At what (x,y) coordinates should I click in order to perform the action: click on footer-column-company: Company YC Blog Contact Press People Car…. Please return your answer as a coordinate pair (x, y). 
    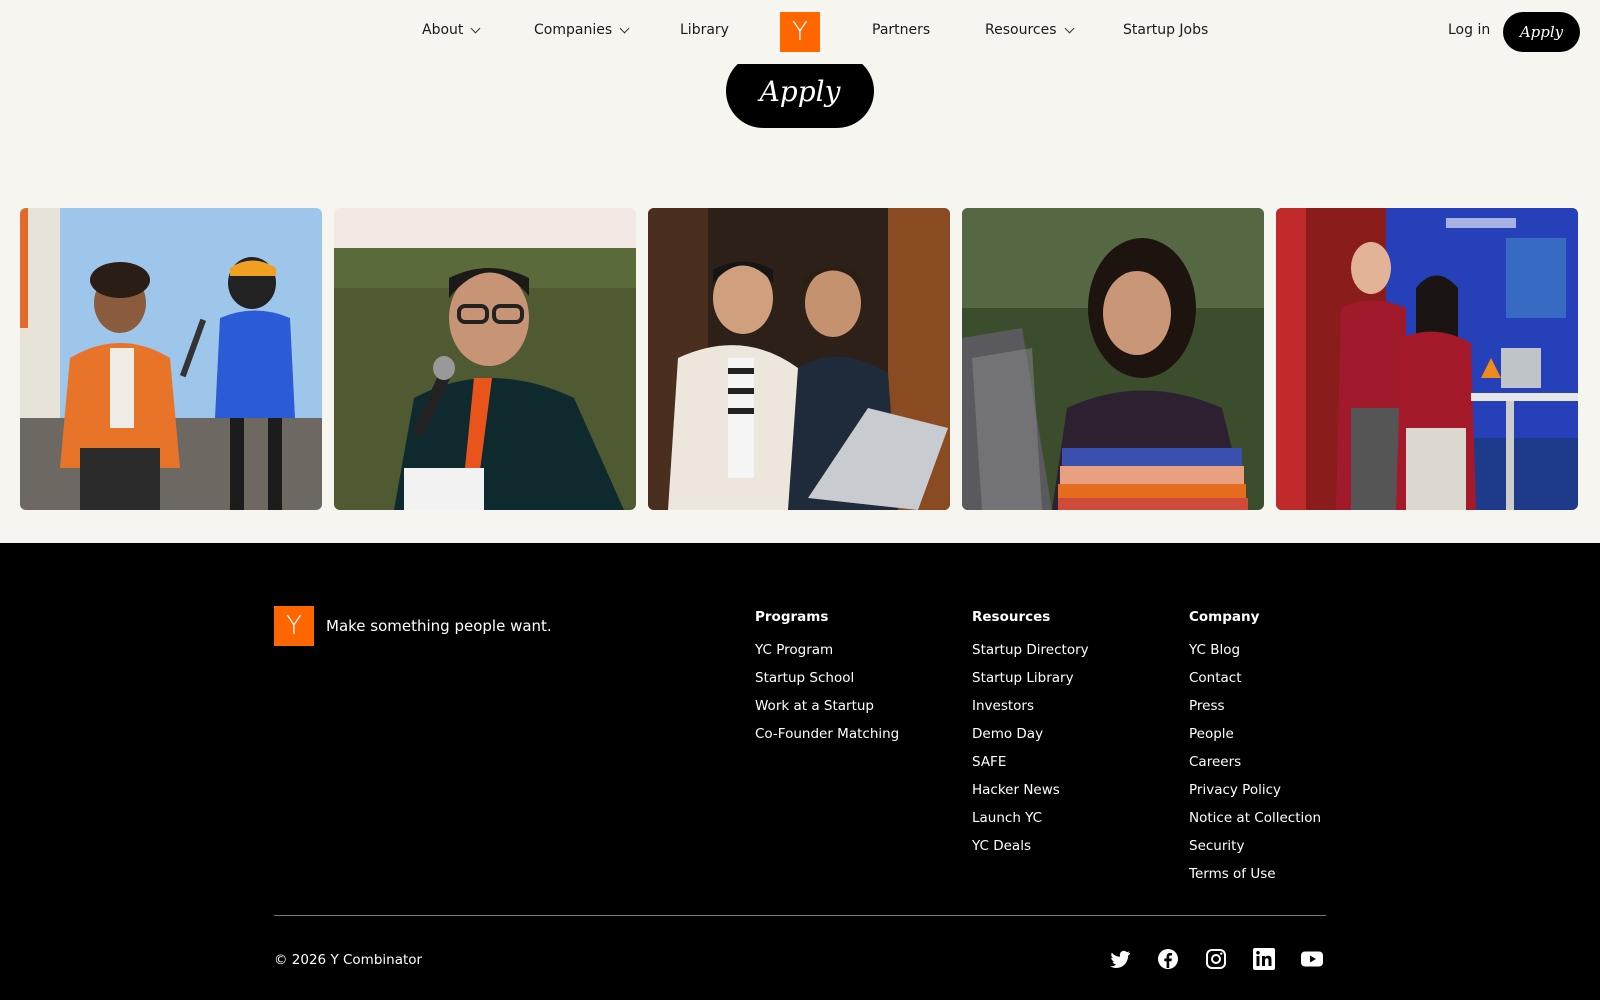
    Looking at the image, I should click on (1255, 748).